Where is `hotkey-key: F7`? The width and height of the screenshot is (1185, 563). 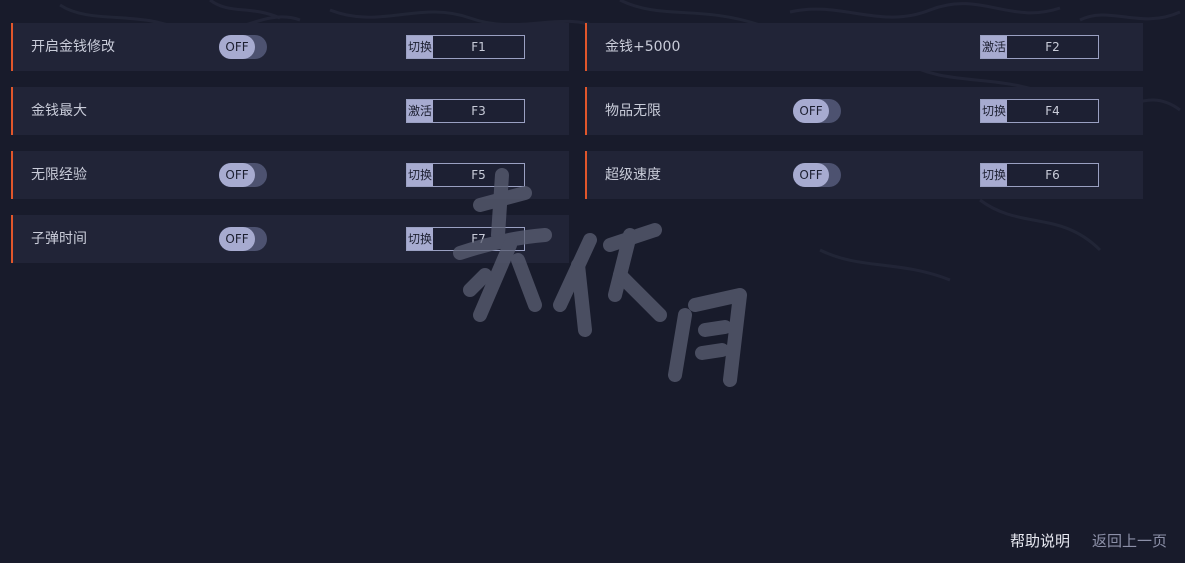 hotkey-key: F7 is located at coordinates (478, 239).